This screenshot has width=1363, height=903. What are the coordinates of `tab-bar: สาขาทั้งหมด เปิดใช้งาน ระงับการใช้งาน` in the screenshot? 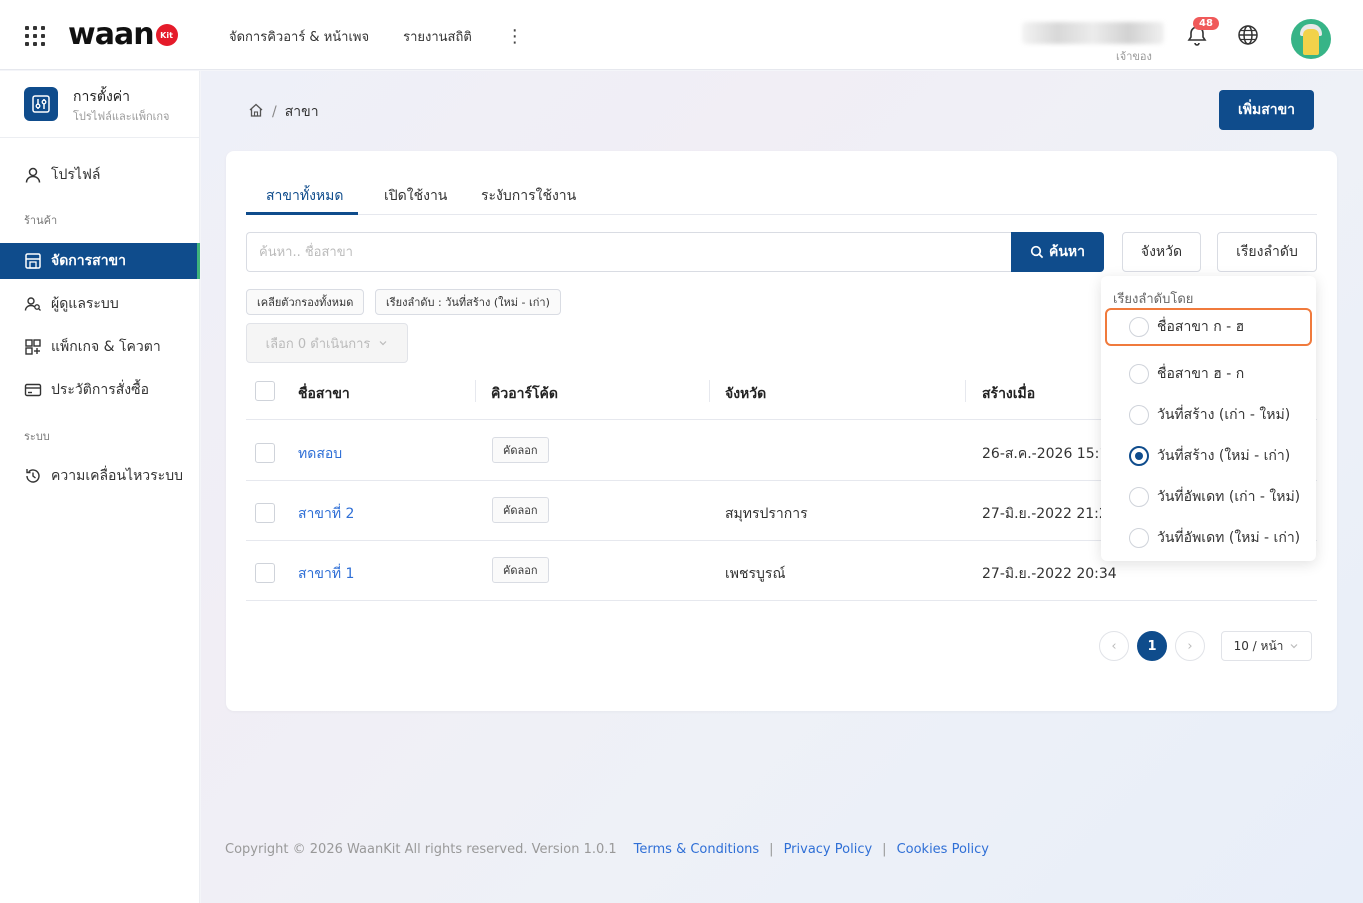 It's located at (781, 194).